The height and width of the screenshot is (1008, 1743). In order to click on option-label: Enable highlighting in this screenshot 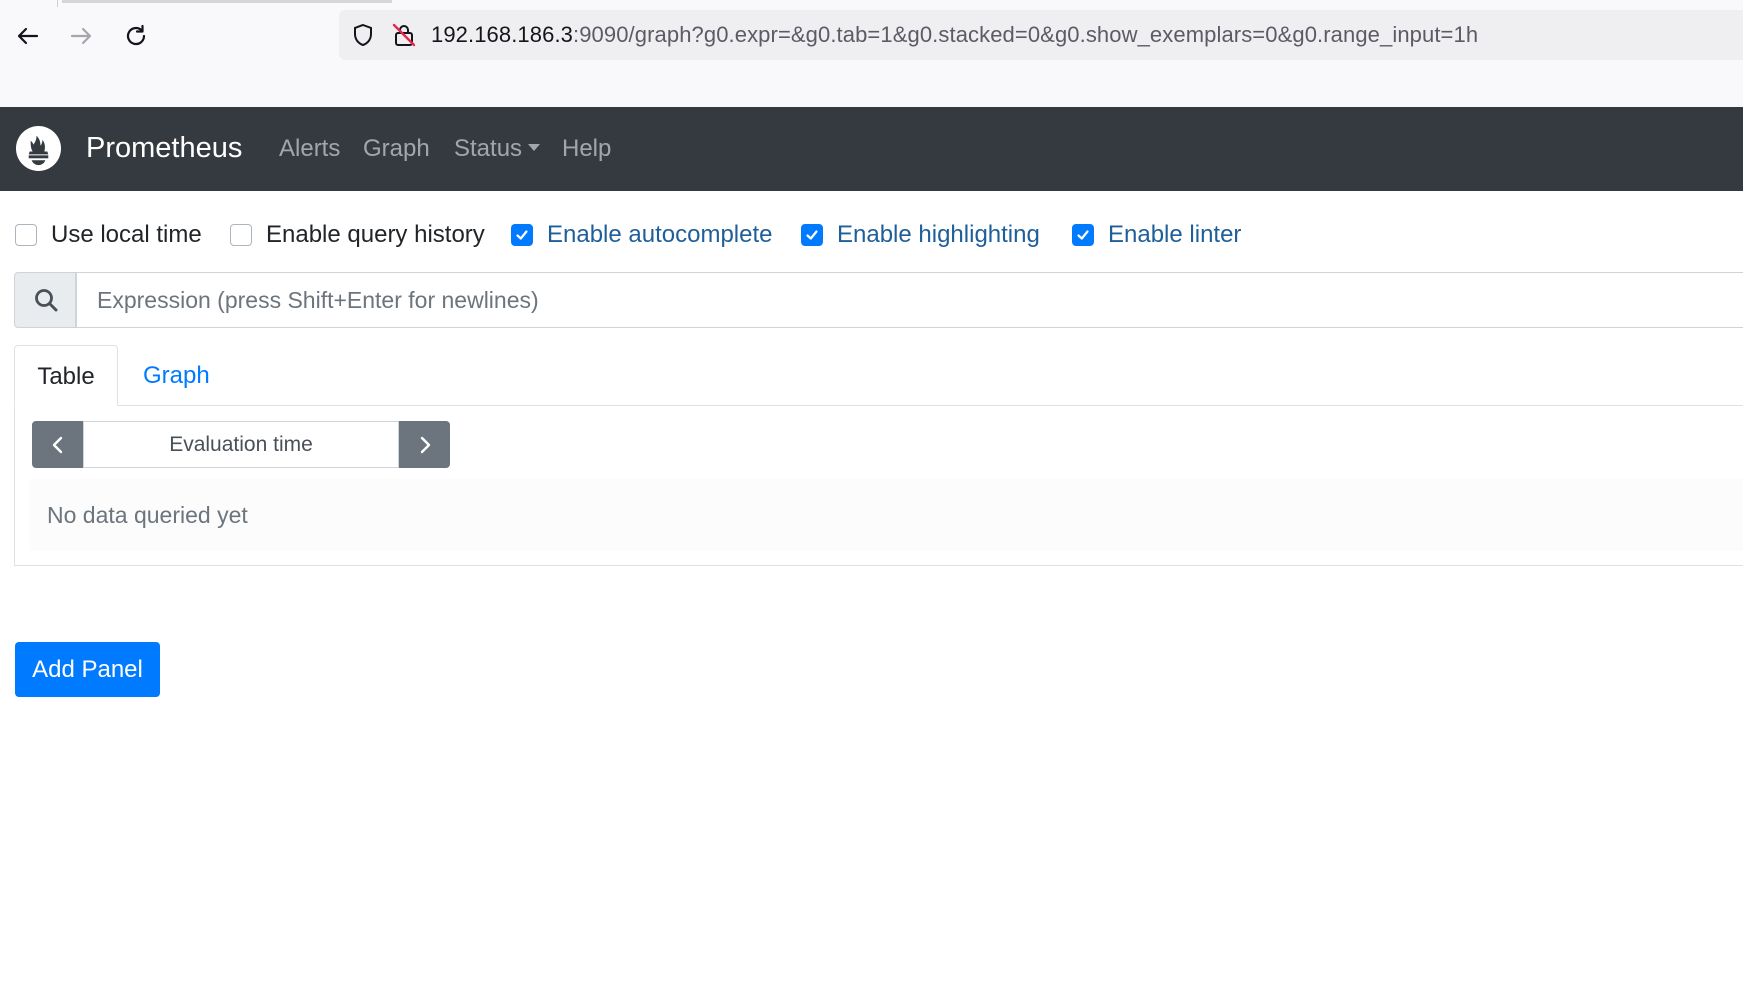, I will do `click(938, 234)`.